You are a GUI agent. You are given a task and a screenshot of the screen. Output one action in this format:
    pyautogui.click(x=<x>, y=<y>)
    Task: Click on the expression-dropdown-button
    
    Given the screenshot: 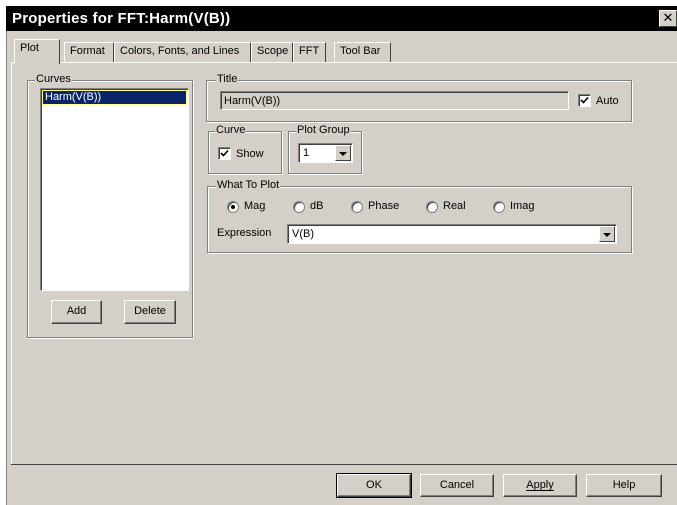 What is the action you would take?
    pyautogui.click(x=607, y=234)
    